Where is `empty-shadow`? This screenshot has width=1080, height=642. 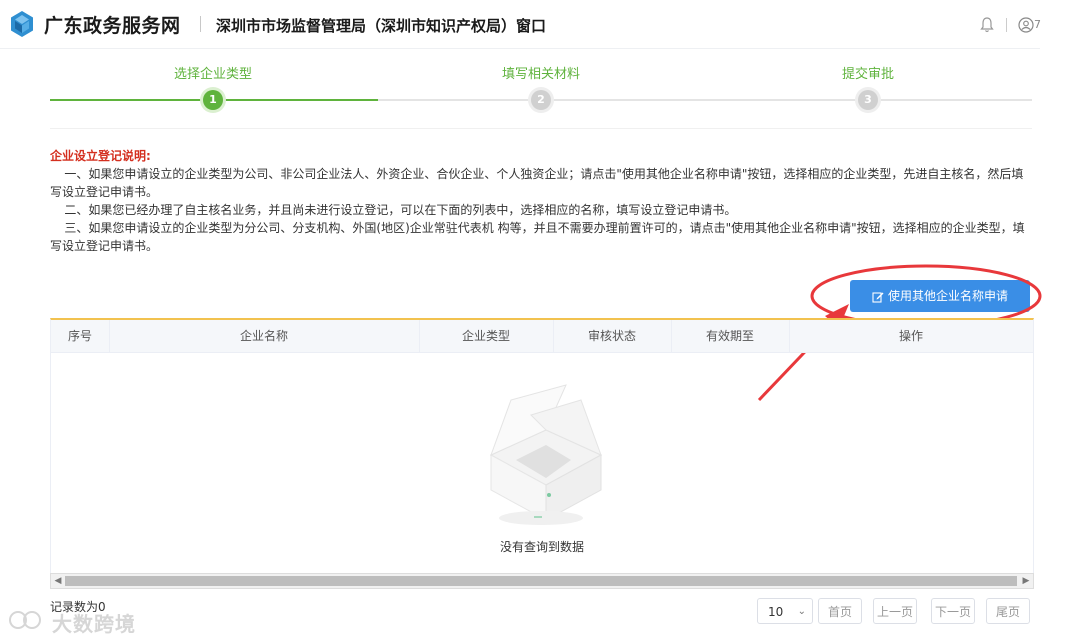
empty-shadow is located at coordinates (541, 518).